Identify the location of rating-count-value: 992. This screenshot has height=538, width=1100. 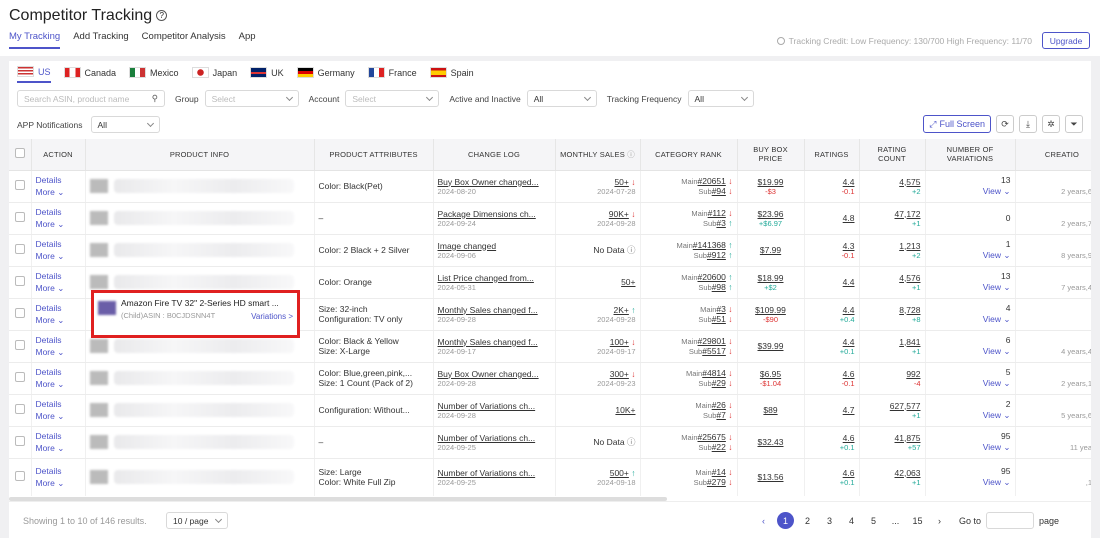
(892, 374).